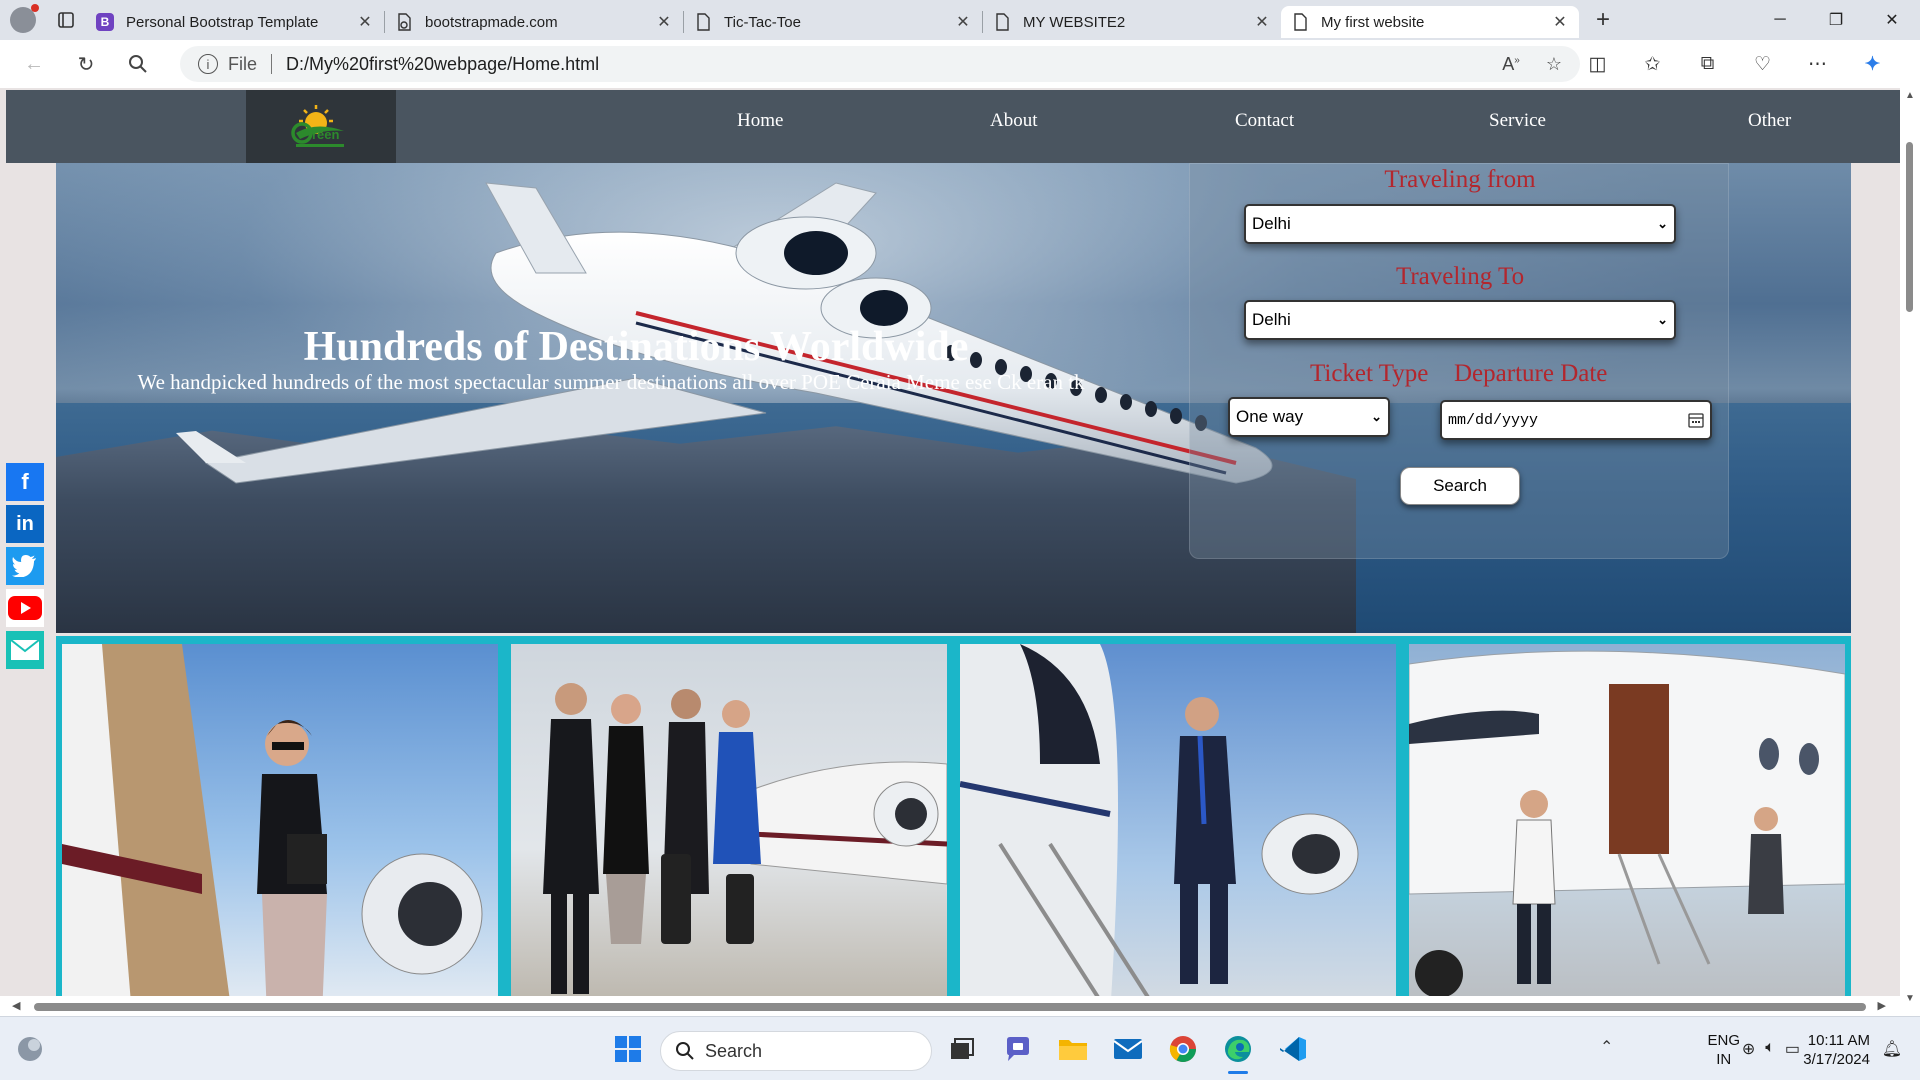 The height and width of the screenshot is (1080, 1920). What do you see at coordinates (1493, 420) in the screenshot?
I see `date-placeholder: mm/dd/yyyy` at bounding box center [1493, 420].